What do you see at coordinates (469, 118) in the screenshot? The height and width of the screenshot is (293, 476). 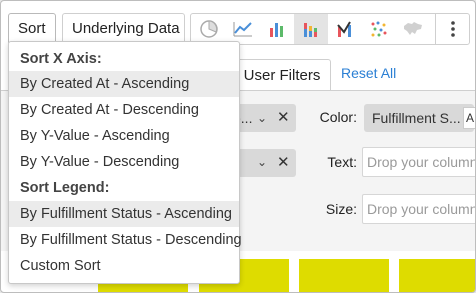 I see `aggregation-selector: A` at bounding box center [469, 118].